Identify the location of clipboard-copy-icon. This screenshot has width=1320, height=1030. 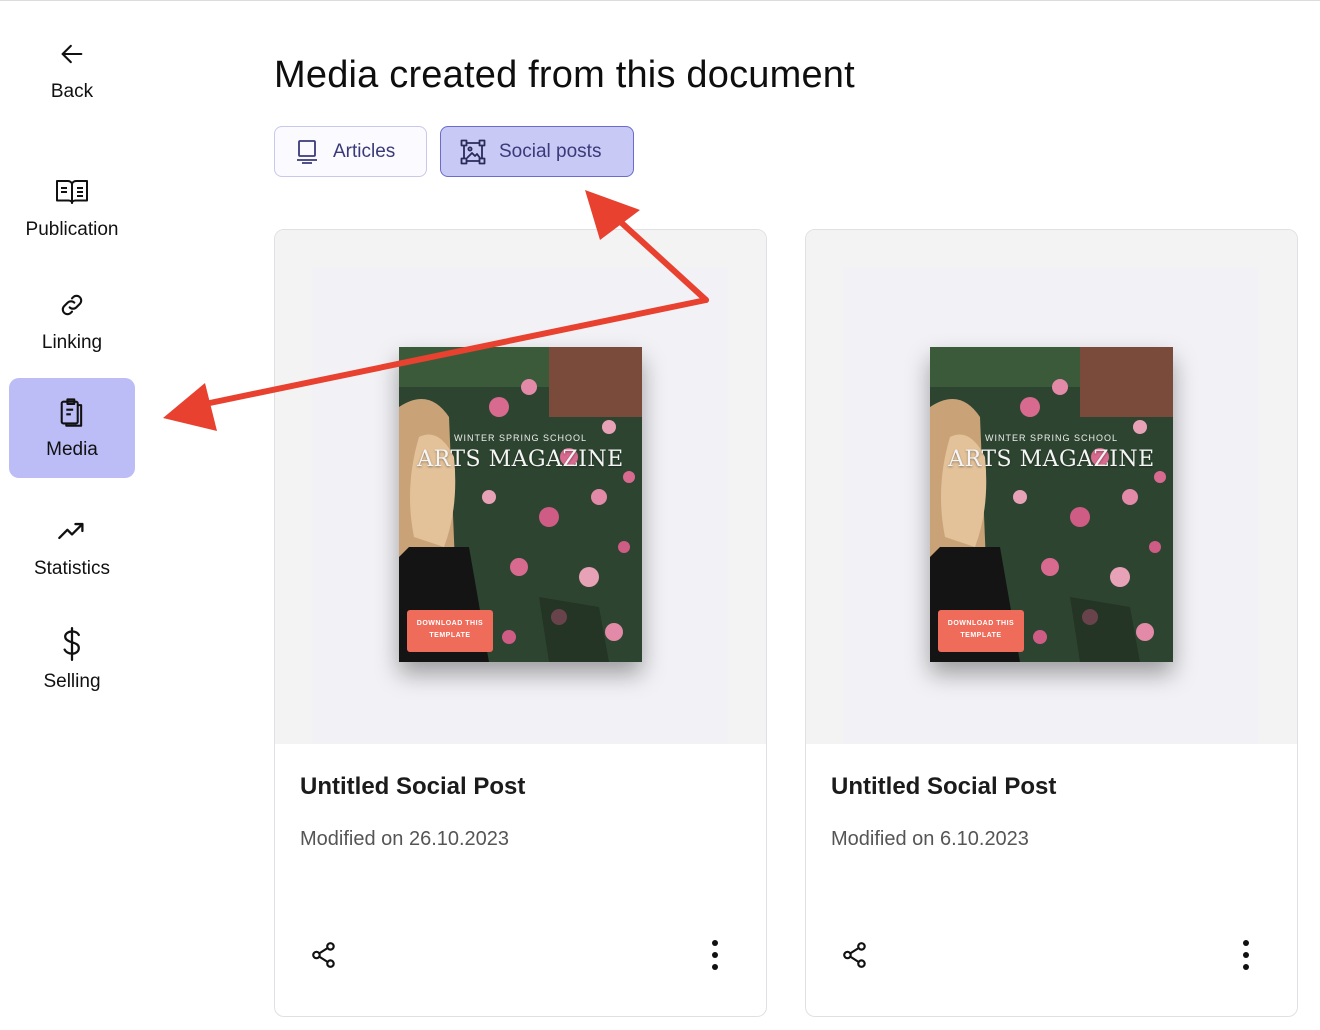
(72, 412).